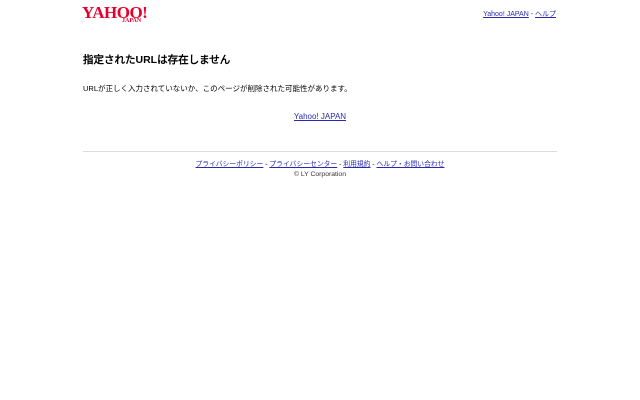 This screenshot has height=400, width=640. Describe the element at coordinates (217, 88) in the screenshot. I see `error-message: URLが正しく入力されていないか、このページが削除された可能性があります。` at that location.